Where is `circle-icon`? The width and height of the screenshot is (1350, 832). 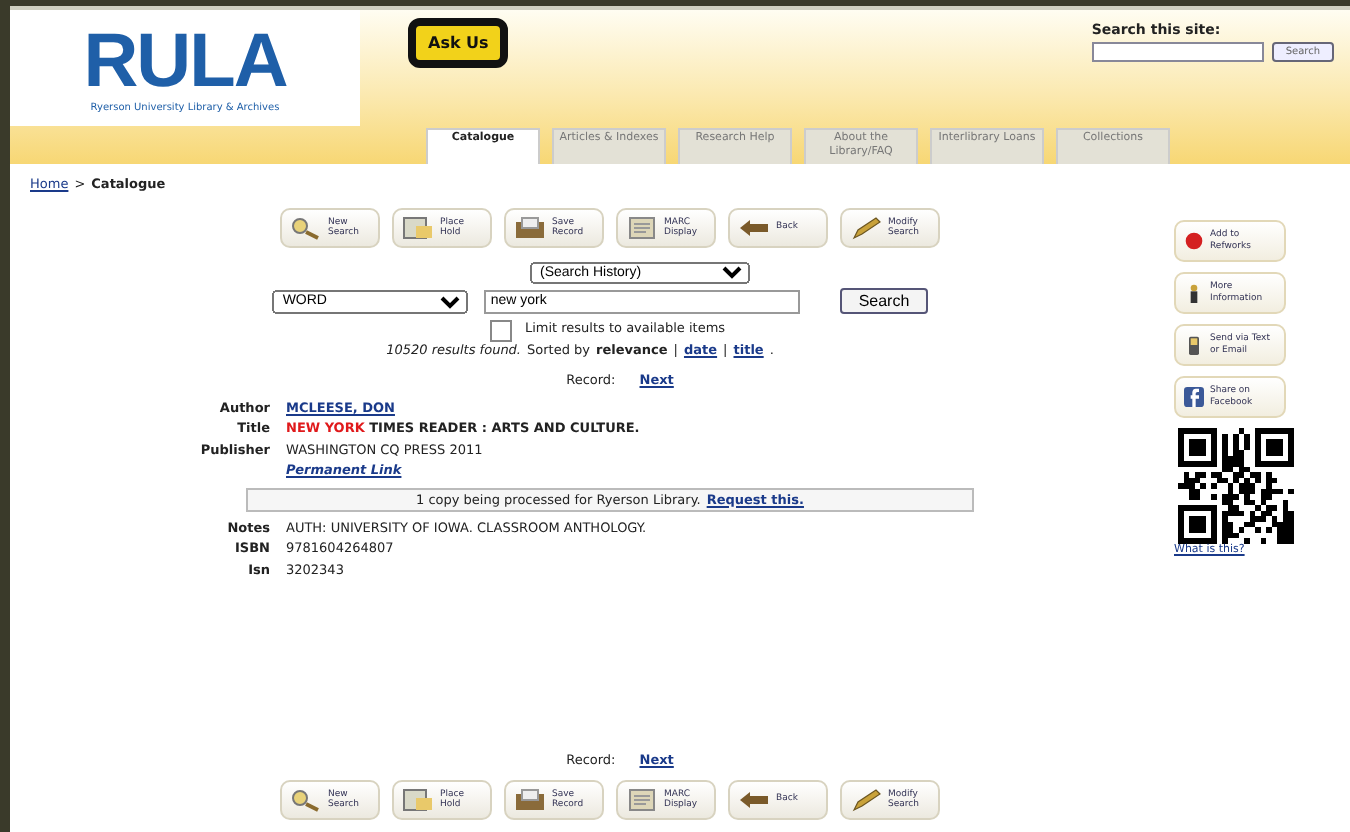
circle-icon is located at coordinates (1194, 241).